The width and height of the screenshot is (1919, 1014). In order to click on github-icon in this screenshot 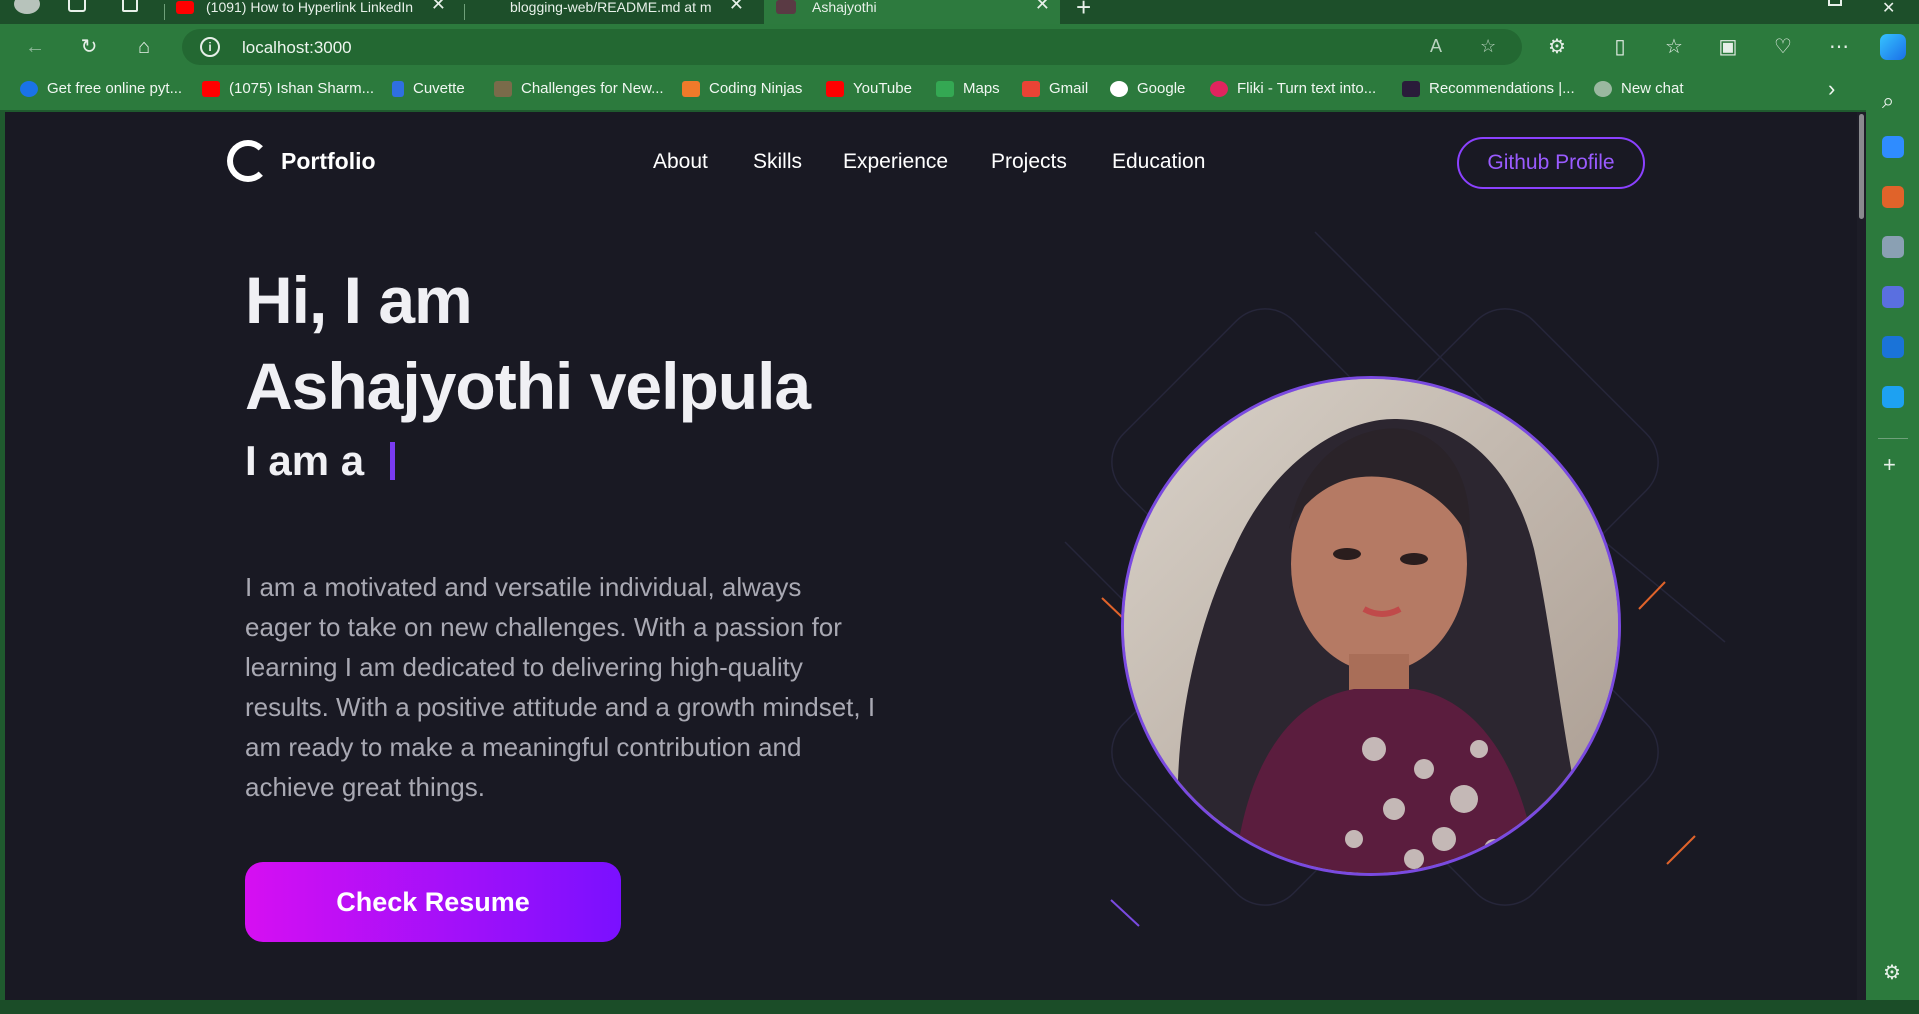, I will do `click(483, 12)`.